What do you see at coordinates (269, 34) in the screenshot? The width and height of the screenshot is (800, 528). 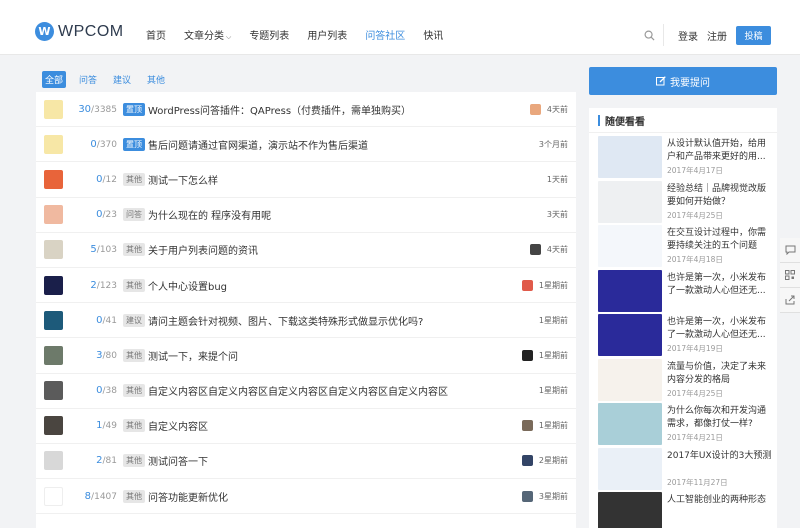 I see `nav-item: 专题列表` at bounding box center [269, 34].